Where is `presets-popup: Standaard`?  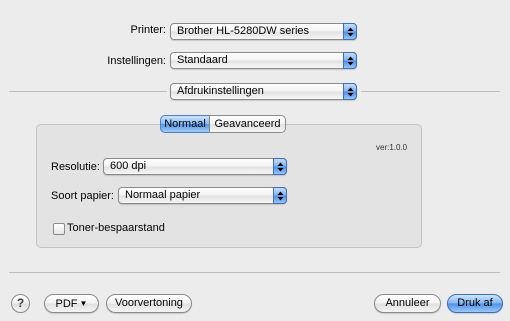 presets-popup: Standaard is located at coordinates (263, 60).